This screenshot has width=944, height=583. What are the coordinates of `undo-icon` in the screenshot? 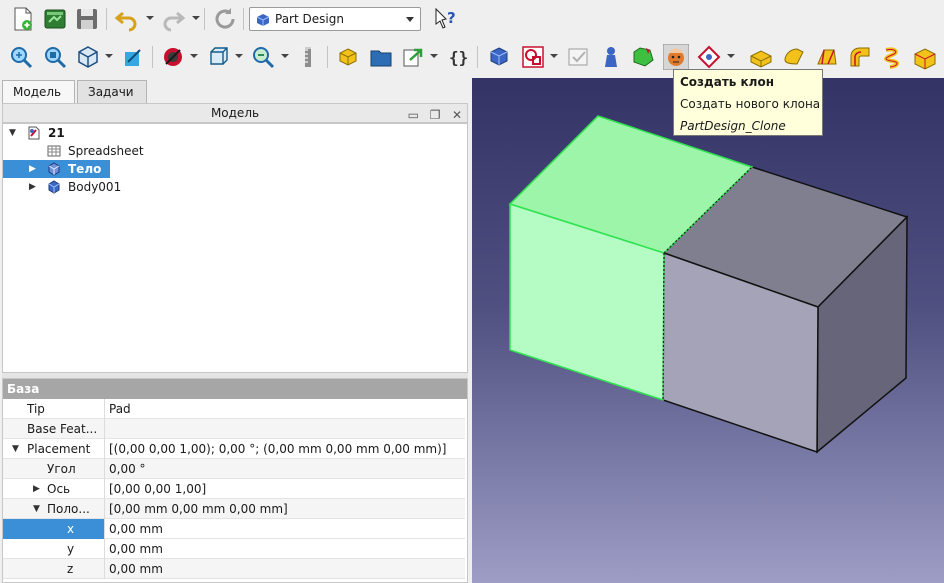 It's located at (127, 19).